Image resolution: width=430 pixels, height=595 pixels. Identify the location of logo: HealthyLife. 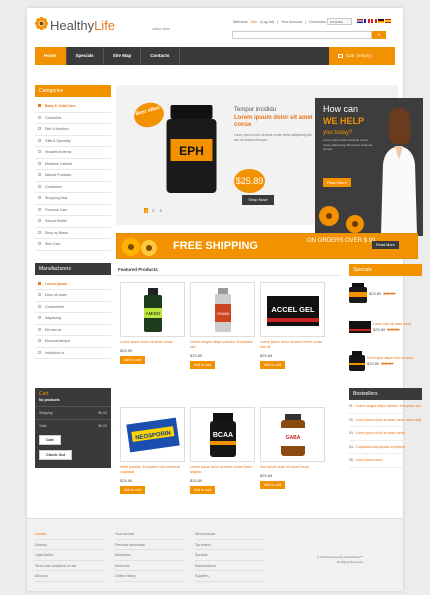
(82, 25).